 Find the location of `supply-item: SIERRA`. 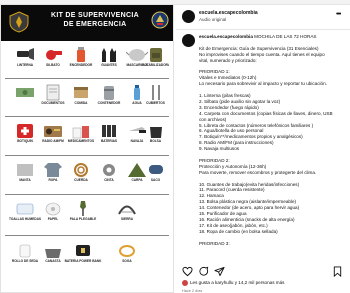

supply-item: SIERRA is located at coordinates (127, 214).